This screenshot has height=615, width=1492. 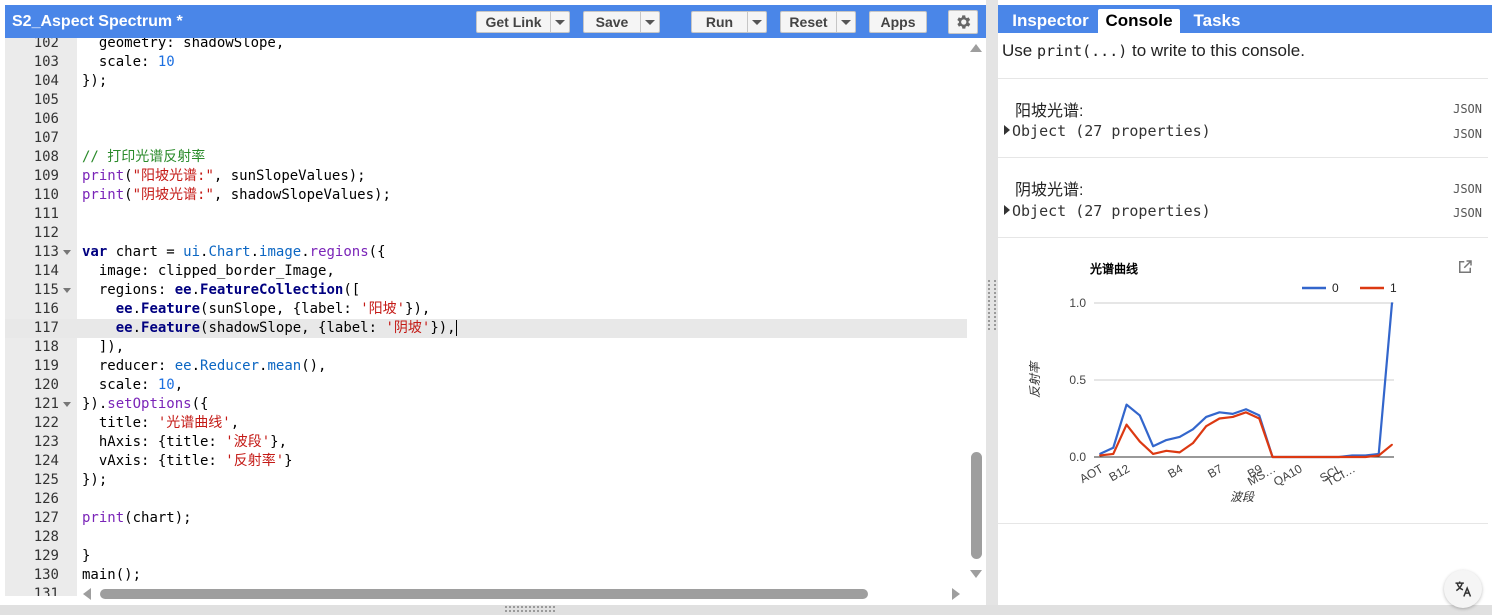 I want to click on scroll-up-icon, so click(x=976, y=48).